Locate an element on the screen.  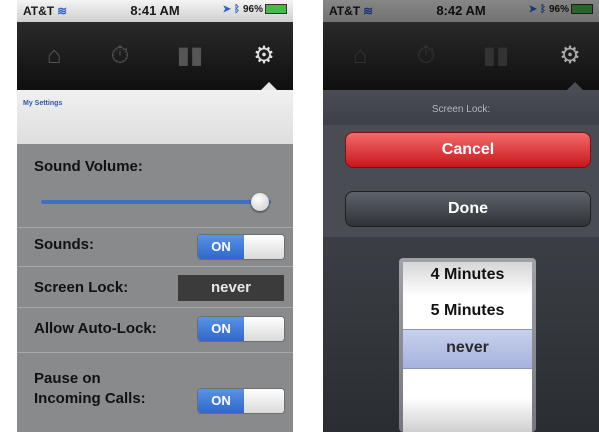
sounds-label: Sounds: is located at coordinates (64, 244).